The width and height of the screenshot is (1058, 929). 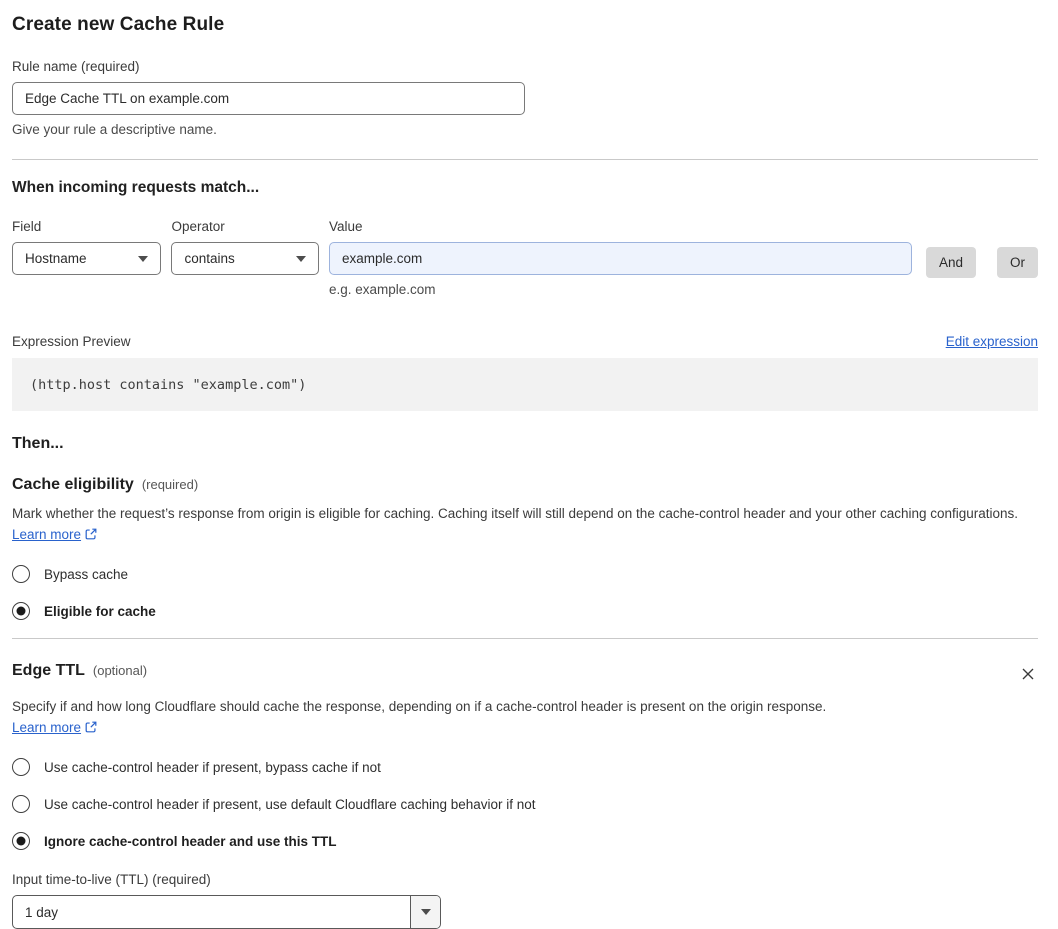 I want to click on and-button: And, so click(x=950, y=262).